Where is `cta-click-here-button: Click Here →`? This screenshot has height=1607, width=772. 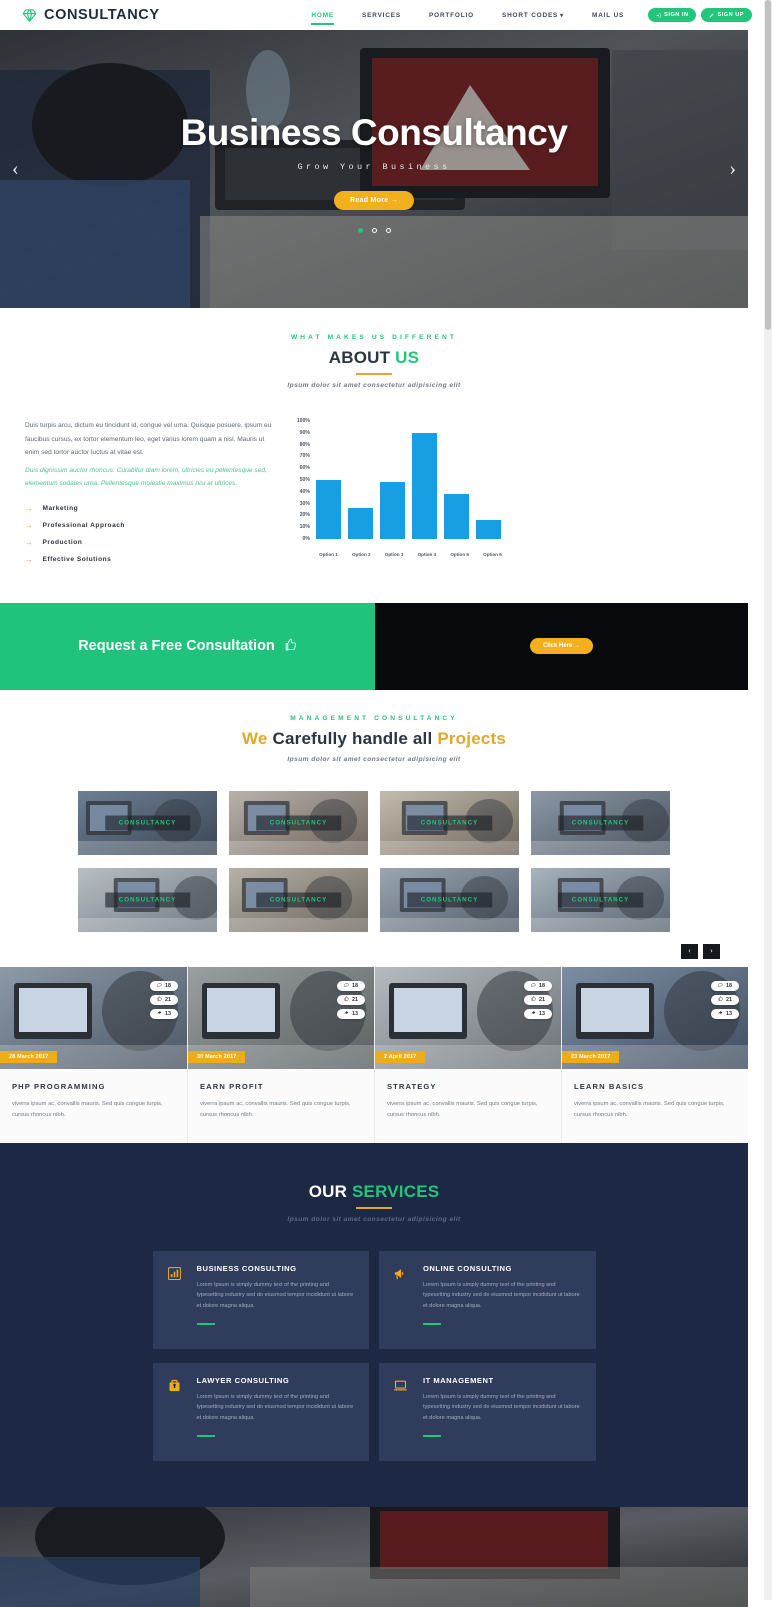 cta-click-here-button: Click Here → is located at coordinates (561, 646).